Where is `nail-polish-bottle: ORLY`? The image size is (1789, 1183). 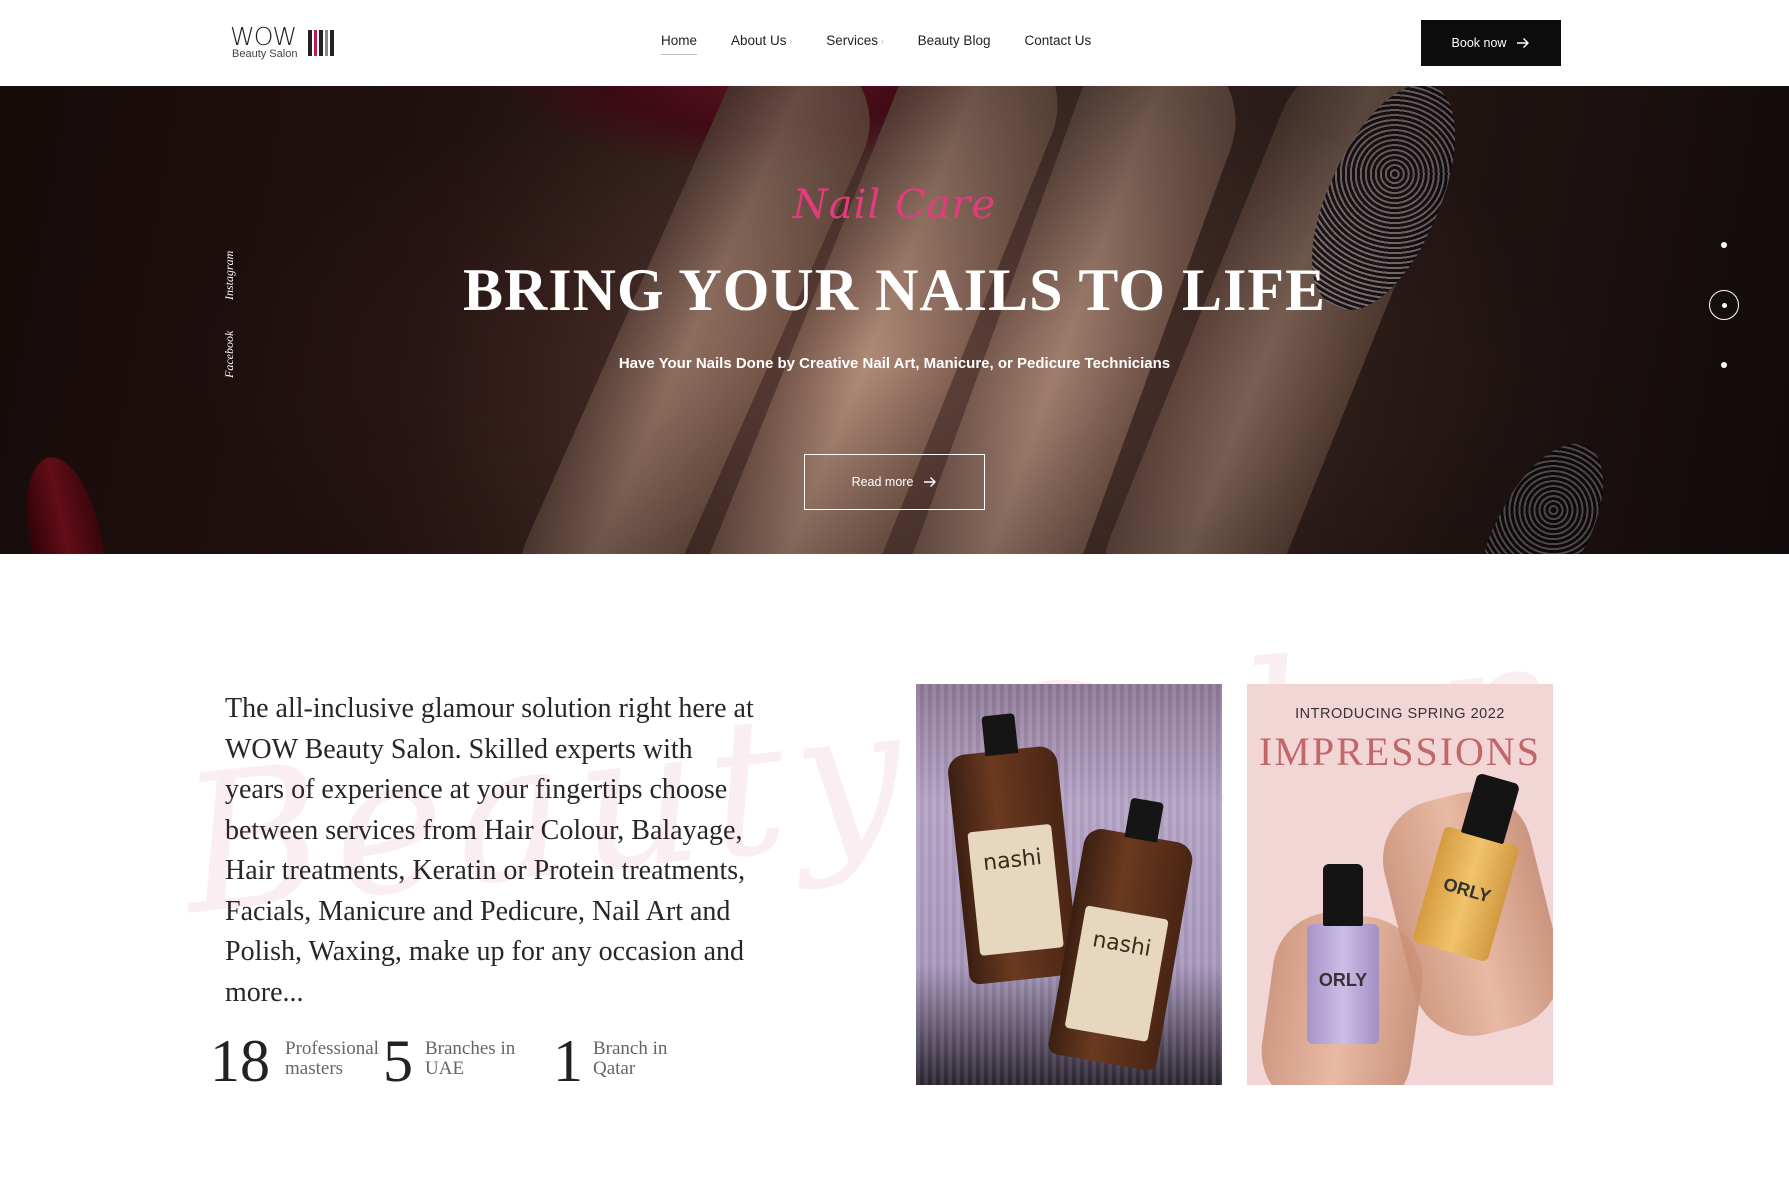
nail-polish-bottle: ORLY is located at coordinates (1343, 954).